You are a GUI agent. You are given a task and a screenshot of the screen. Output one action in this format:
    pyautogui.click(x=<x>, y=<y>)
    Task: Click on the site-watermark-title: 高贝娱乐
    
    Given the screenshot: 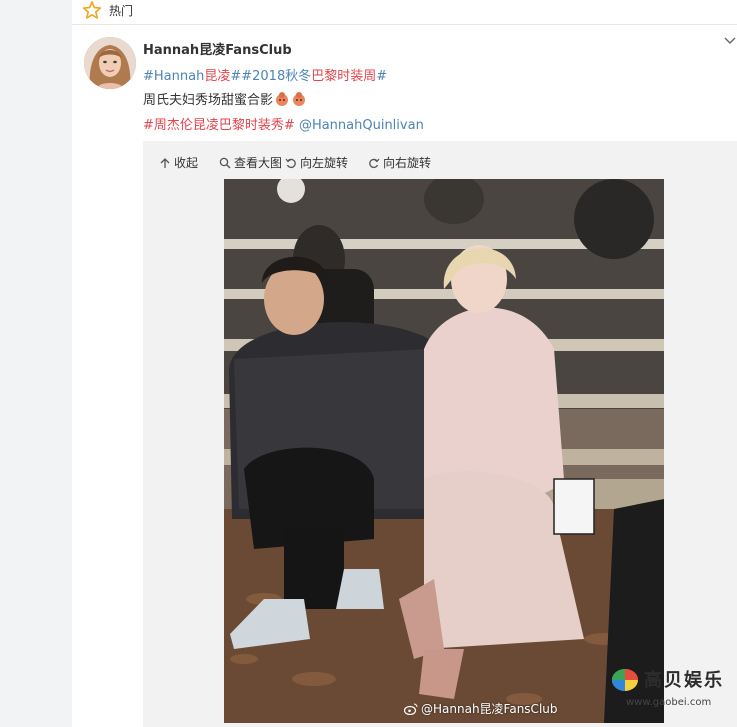 What is the action you would take?
    pyautogui.click(x=684, y=680)
    